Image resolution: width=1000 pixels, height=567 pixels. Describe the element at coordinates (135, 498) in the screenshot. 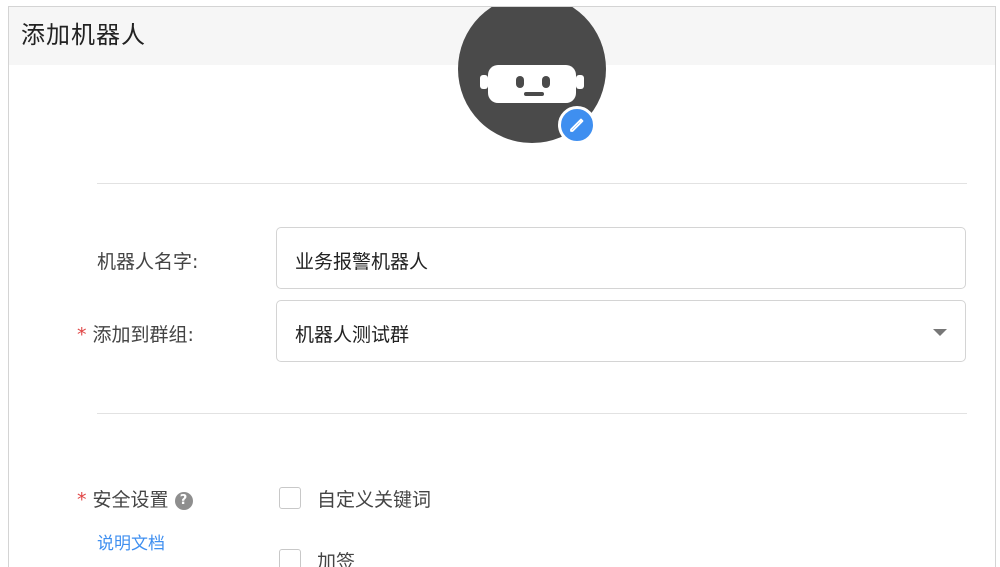

I see `security-label: * 安全设置?` at that location.